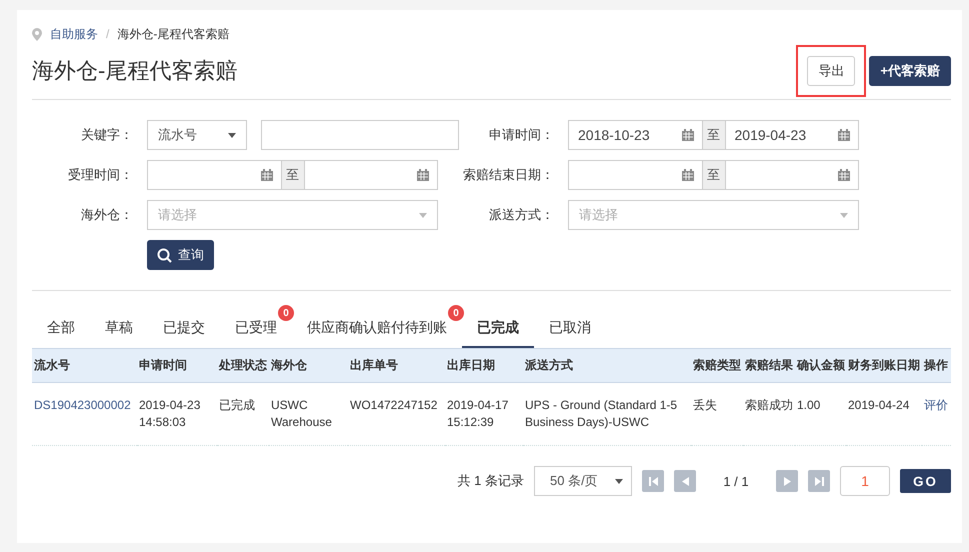  Describe the element at coordinates (308, 414) in the screenshot. I see `table-cell: USWC Warehouse` at that location.